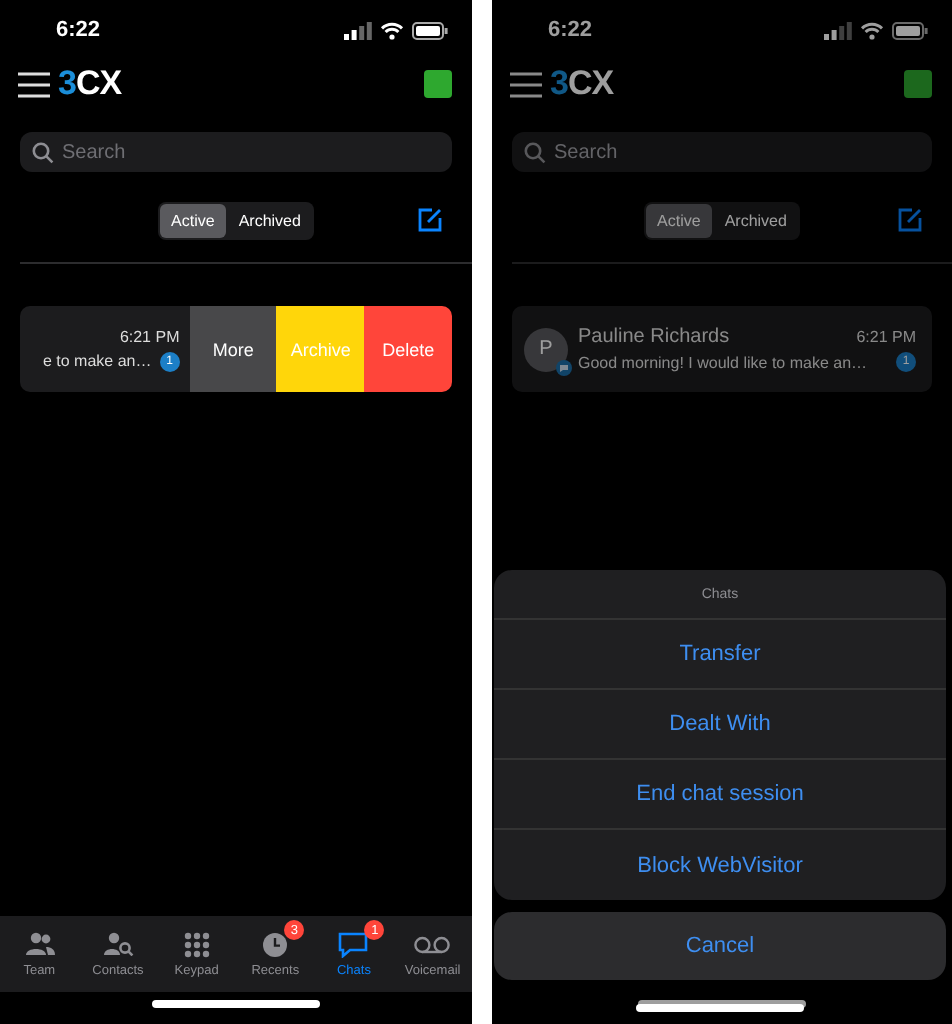  What do you see at coordinates (720, 795) in the screenshot?
I see `sheet-action: End chat session` at bounding box center [720, 795].